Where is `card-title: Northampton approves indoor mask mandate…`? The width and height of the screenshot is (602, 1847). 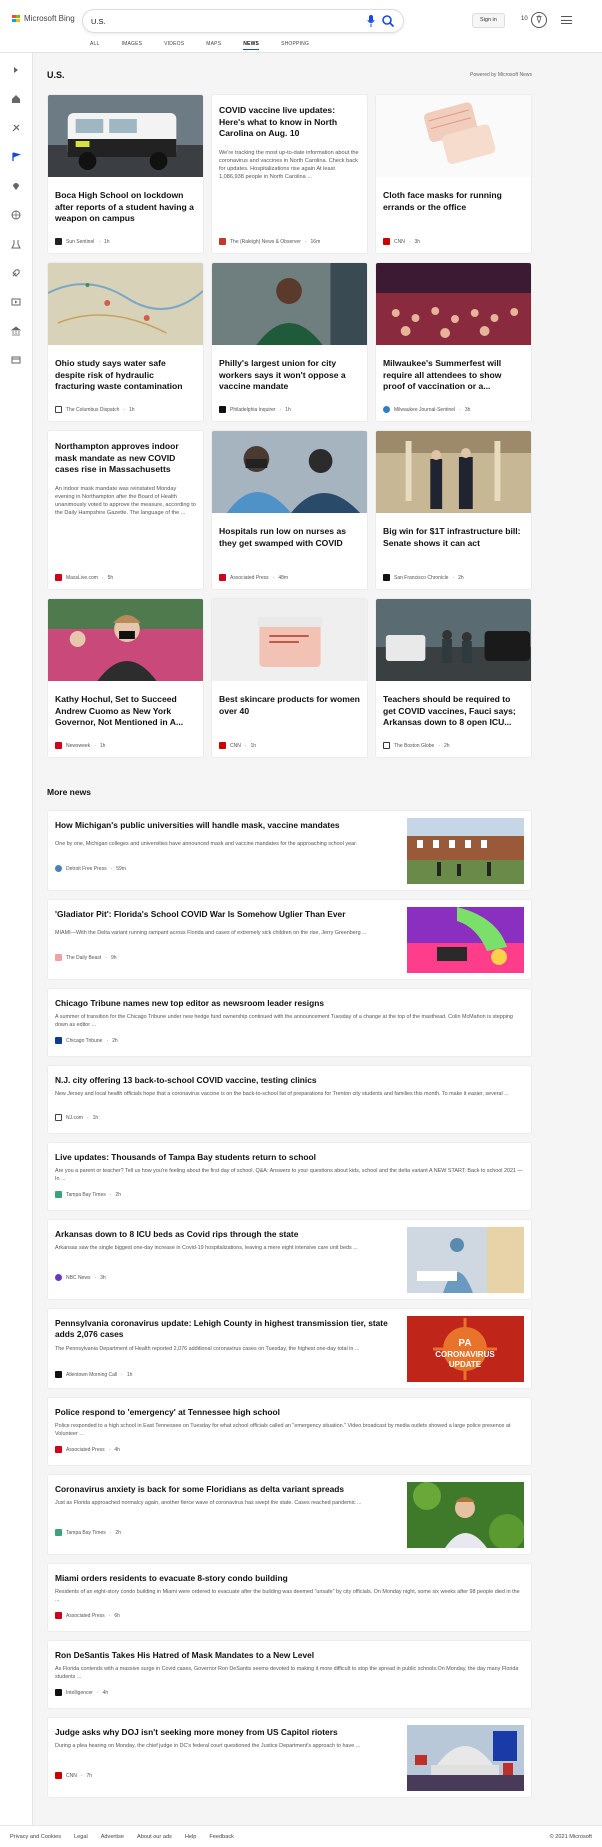
card-title: Northampton approves indoor mask mandate… is located at coordinates (125, 453).